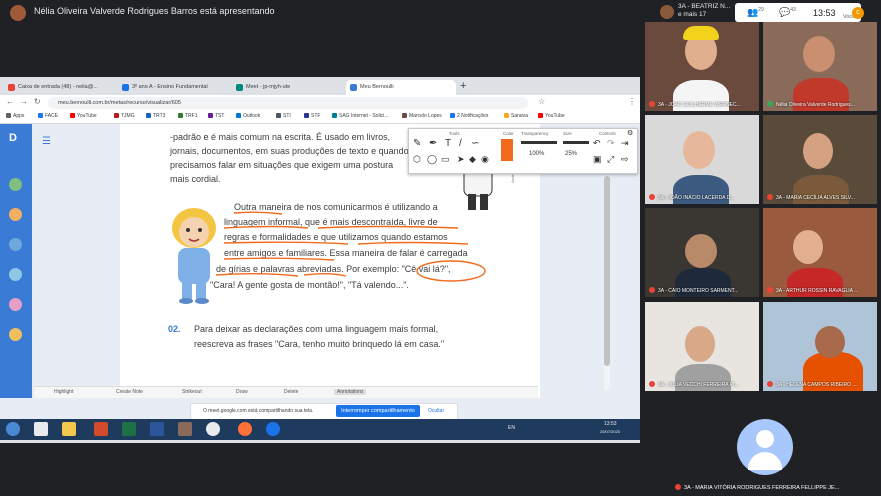  What do you see at coordinates (69, 429) in the screenshot?
I see `explorer-icon` at bounding box center [69, 429].